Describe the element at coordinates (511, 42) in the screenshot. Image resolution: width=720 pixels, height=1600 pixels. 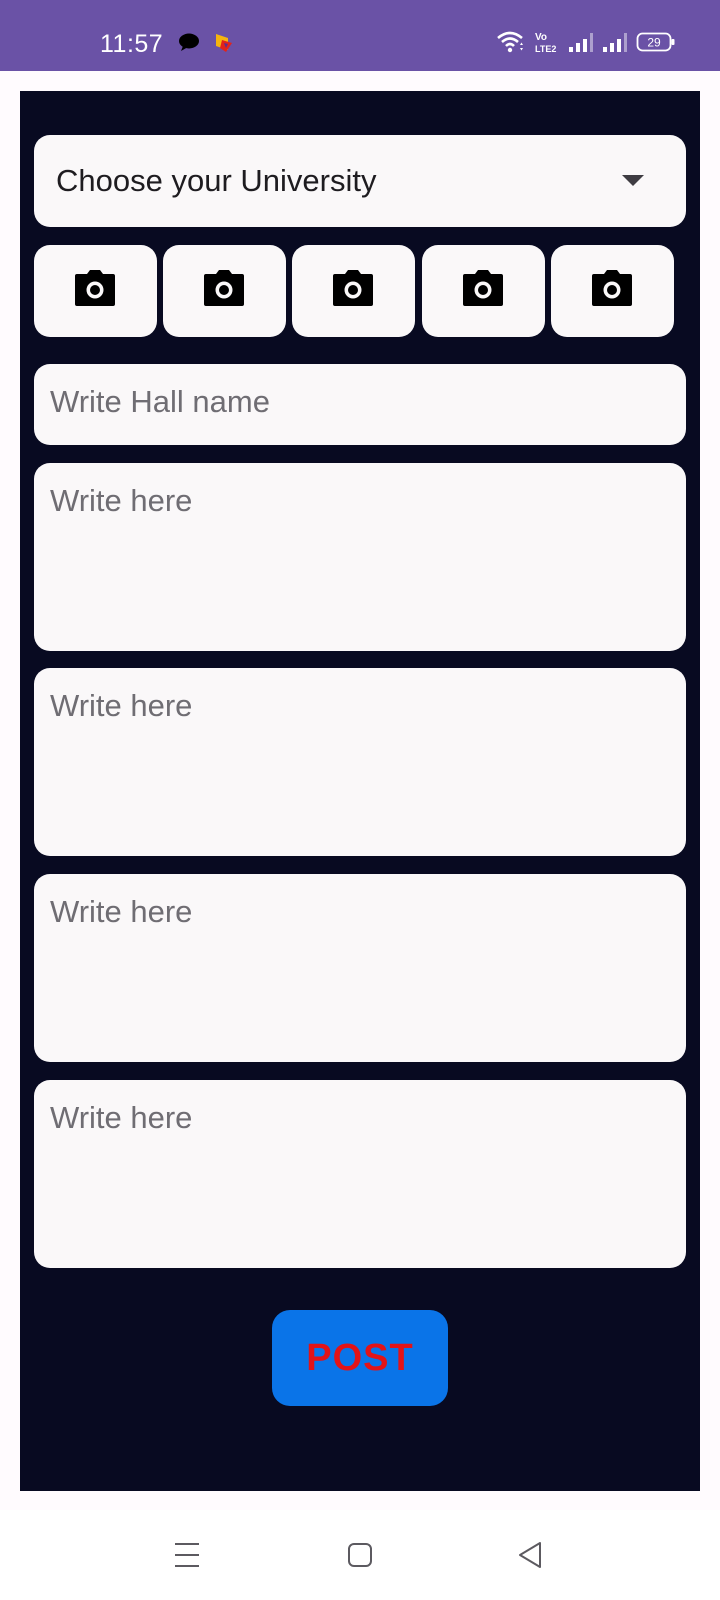
I see `wifi-icon` at that location.